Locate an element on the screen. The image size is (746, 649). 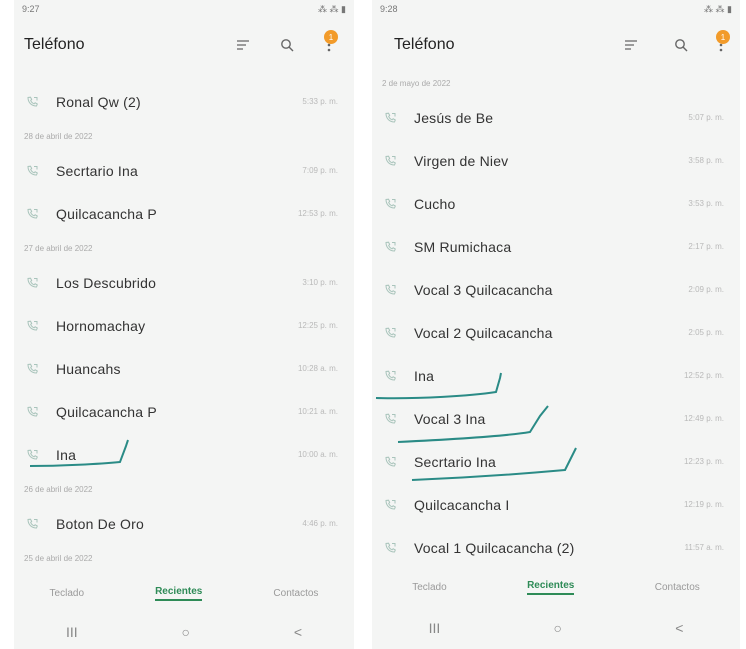
call-time: 5:33 p. m. is located at coordinates (320, 101).